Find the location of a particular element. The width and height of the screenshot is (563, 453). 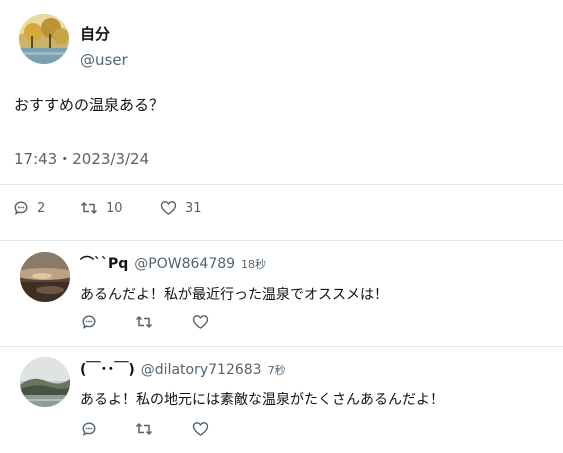

author-avatar is located at coordinates (44, 39).